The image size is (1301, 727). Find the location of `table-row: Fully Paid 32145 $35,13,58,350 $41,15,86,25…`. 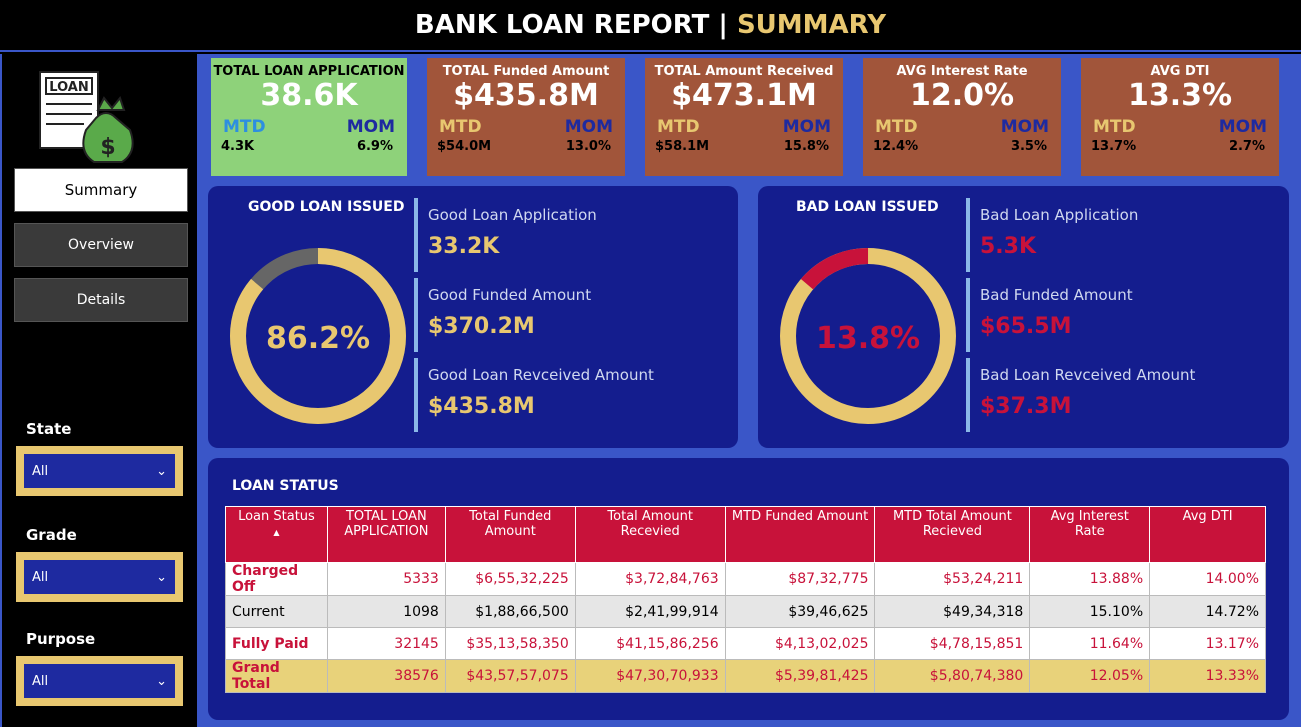

table-row: Fully Paid 32145 $35,13,58,350 $41,15,86,25… is located at coordinates (745, 643).